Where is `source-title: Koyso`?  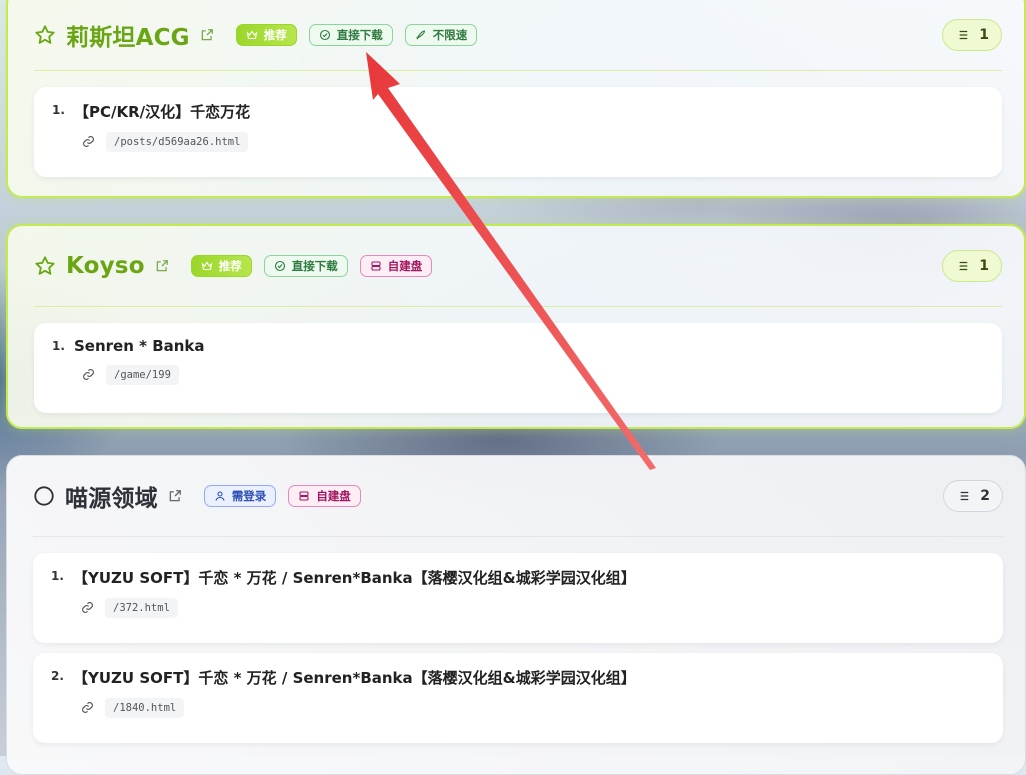
source-title: Koyso is located at coordinates (105, 266).